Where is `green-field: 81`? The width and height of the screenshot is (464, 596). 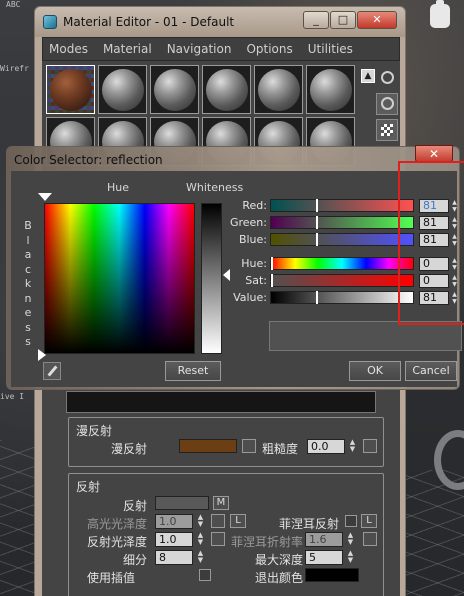
green-field: 81 is located at coordinates (434, 223).